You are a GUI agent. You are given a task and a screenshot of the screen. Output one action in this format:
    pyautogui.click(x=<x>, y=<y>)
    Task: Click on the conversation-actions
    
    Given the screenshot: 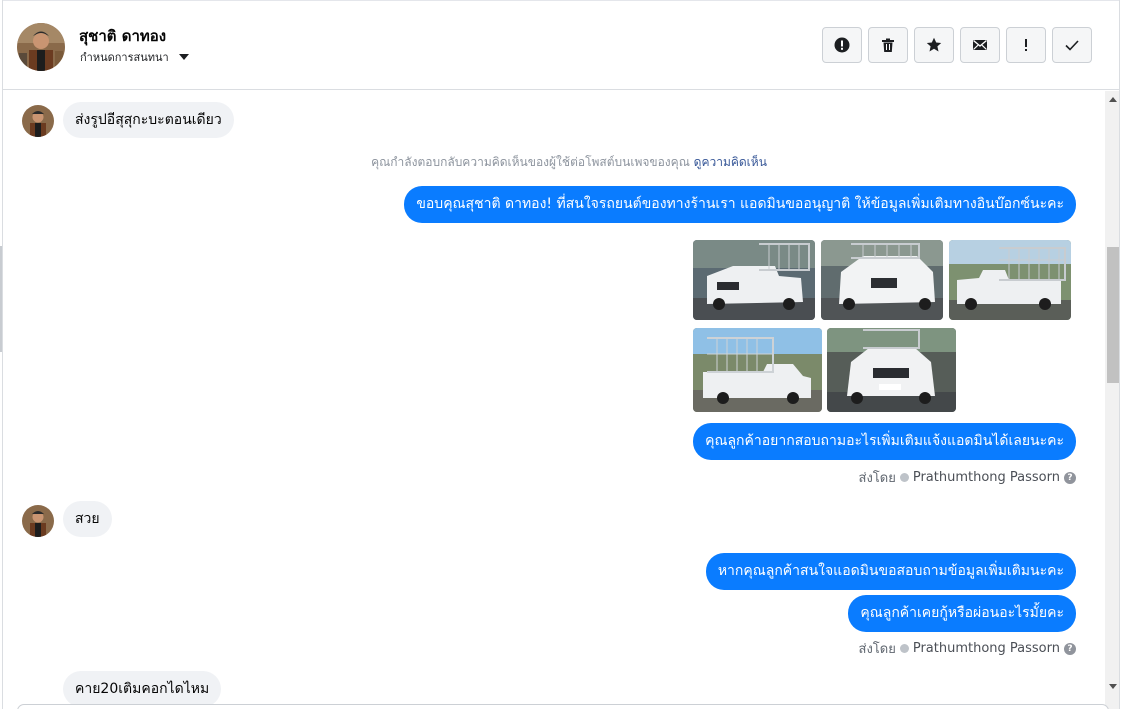 What is the action you would take?
    pyautogui.click(x=957, y=45)
    